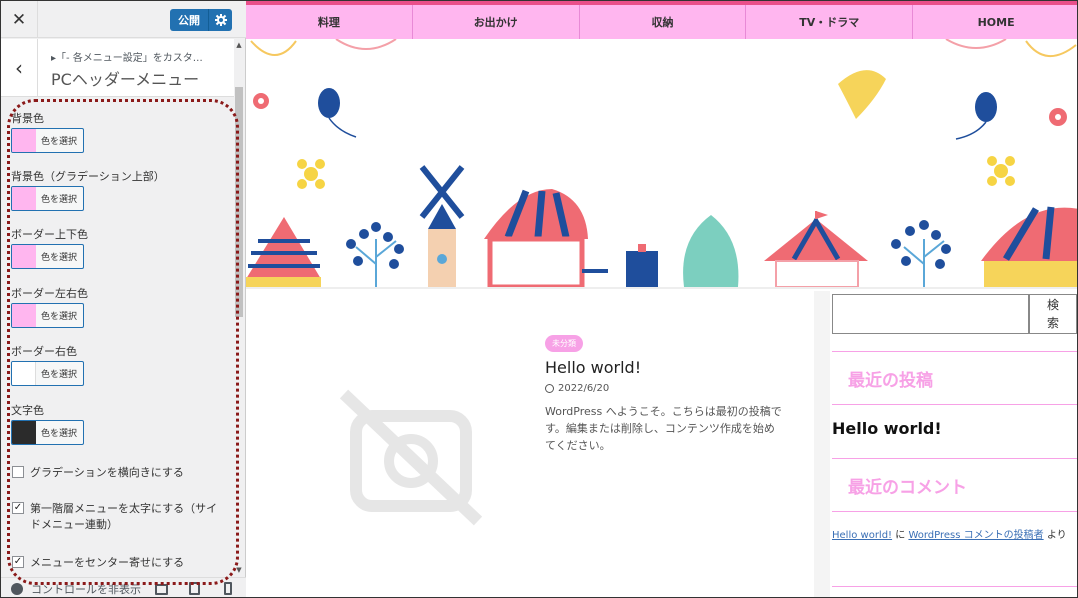 Image resolution: width=1078 pixels, height=598 pixels. What do you see at coordinates (125, 79) in the screenshot?
I see `section-title: PCヘッダーメニュー` at bounding box center [125, 79].